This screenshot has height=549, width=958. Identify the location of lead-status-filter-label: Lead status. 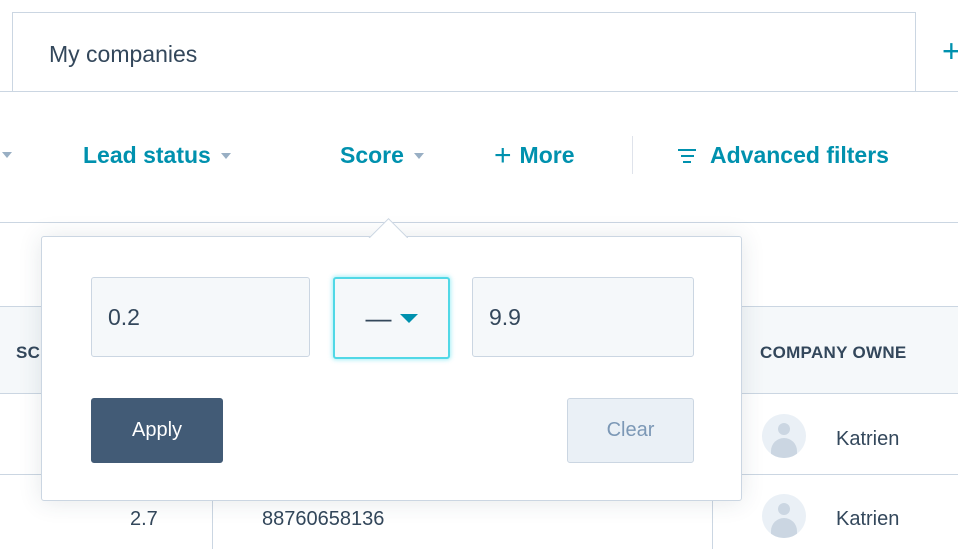
(147, 155).